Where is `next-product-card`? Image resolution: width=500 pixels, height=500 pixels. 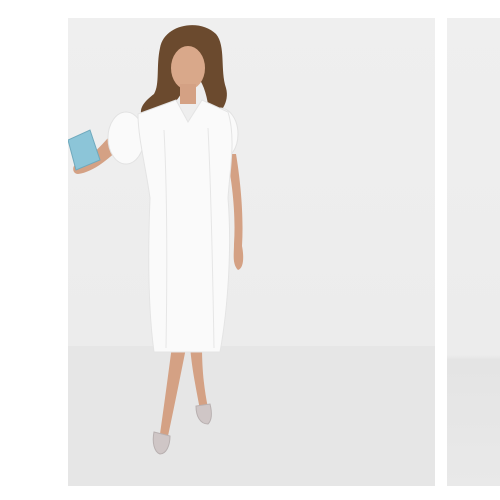
next-product-card is located at coordinates (473, 252).